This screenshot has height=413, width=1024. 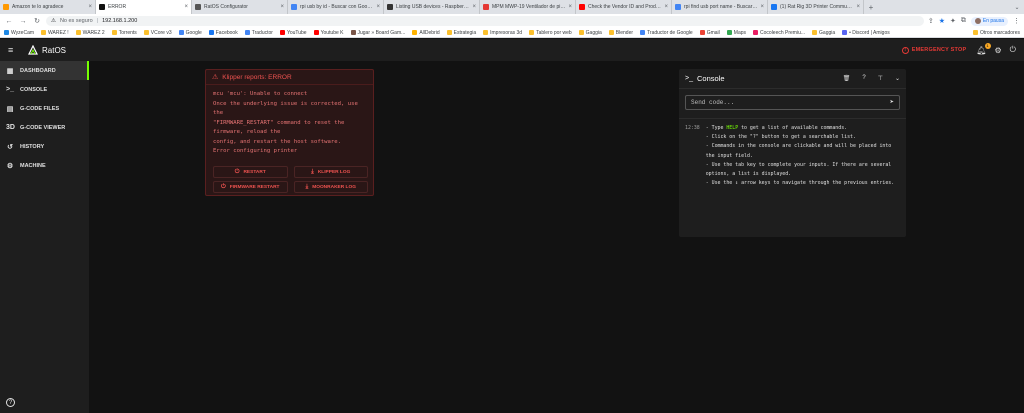 I want to click on power-icon: ⏻, so click(x=1013, y=50).